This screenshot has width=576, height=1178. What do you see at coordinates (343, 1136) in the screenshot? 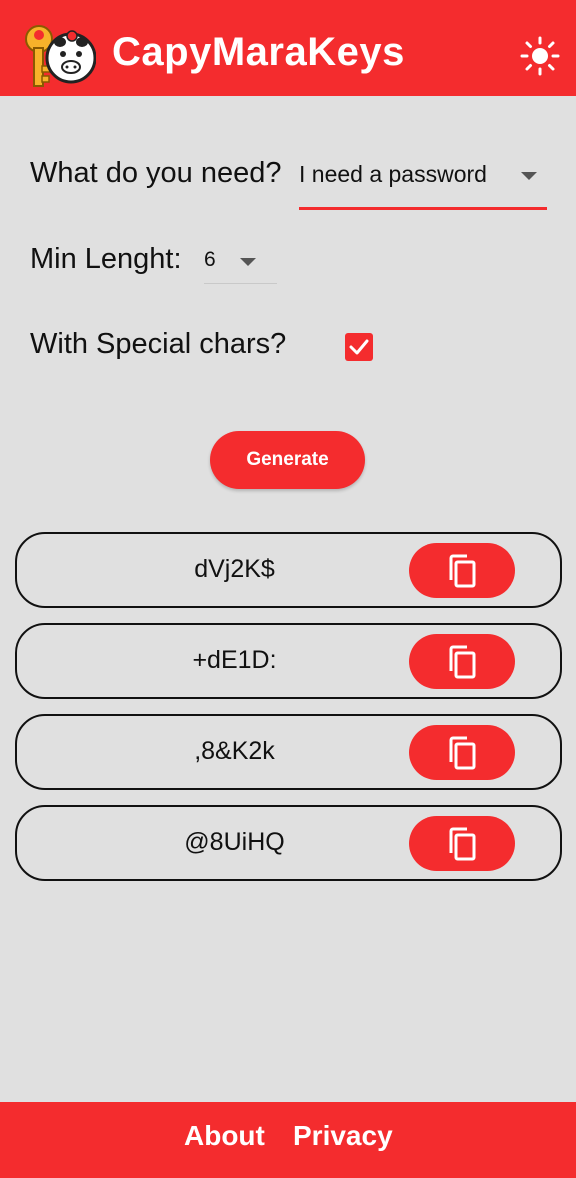
I see `privacy-link: Privacy` at bounding box center [343, 1136].